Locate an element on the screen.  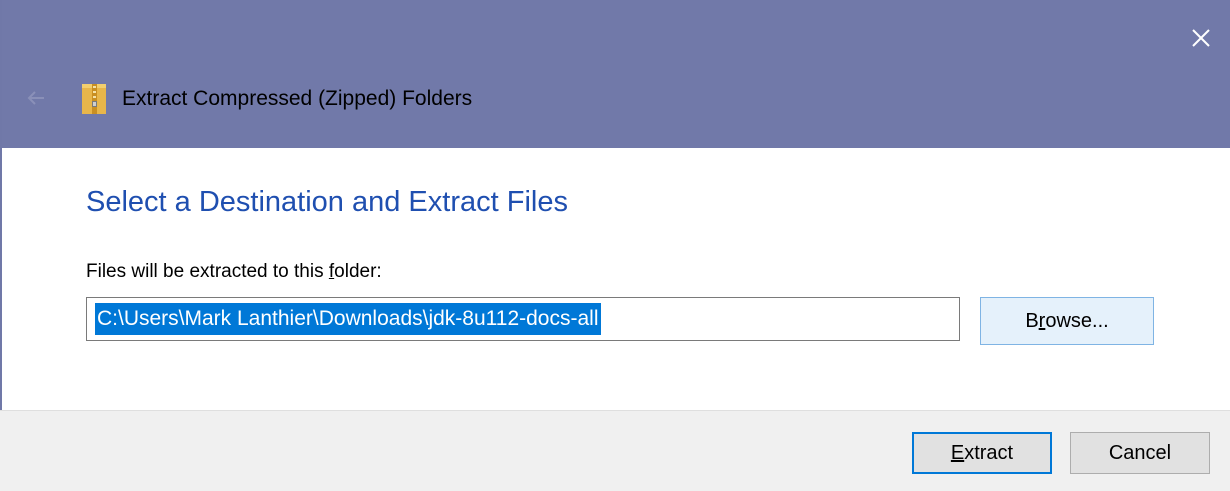
extract-button: Extract is located at coordinates (982, 453).